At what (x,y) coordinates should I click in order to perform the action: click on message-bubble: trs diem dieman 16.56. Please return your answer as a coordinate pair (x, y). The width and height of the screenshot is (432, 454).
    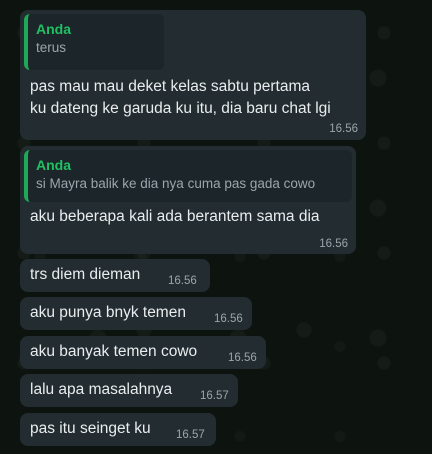
    Looking at the image, I should click on (115, 275).